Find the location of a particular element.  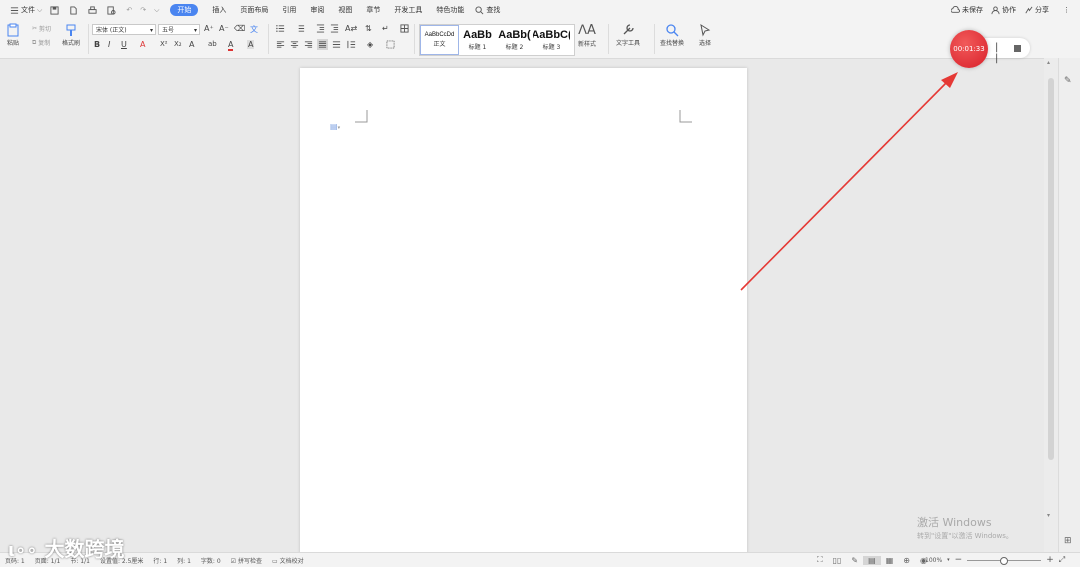

fullscreen-icon: ⛶ is located at coordinates (820, 560).